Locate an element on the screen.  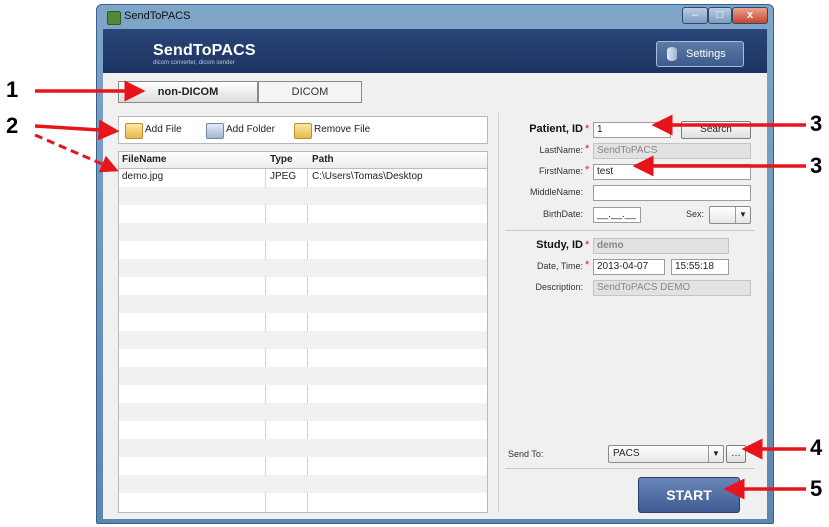
arrow-2-dashed is located at coordinates (76, 153).